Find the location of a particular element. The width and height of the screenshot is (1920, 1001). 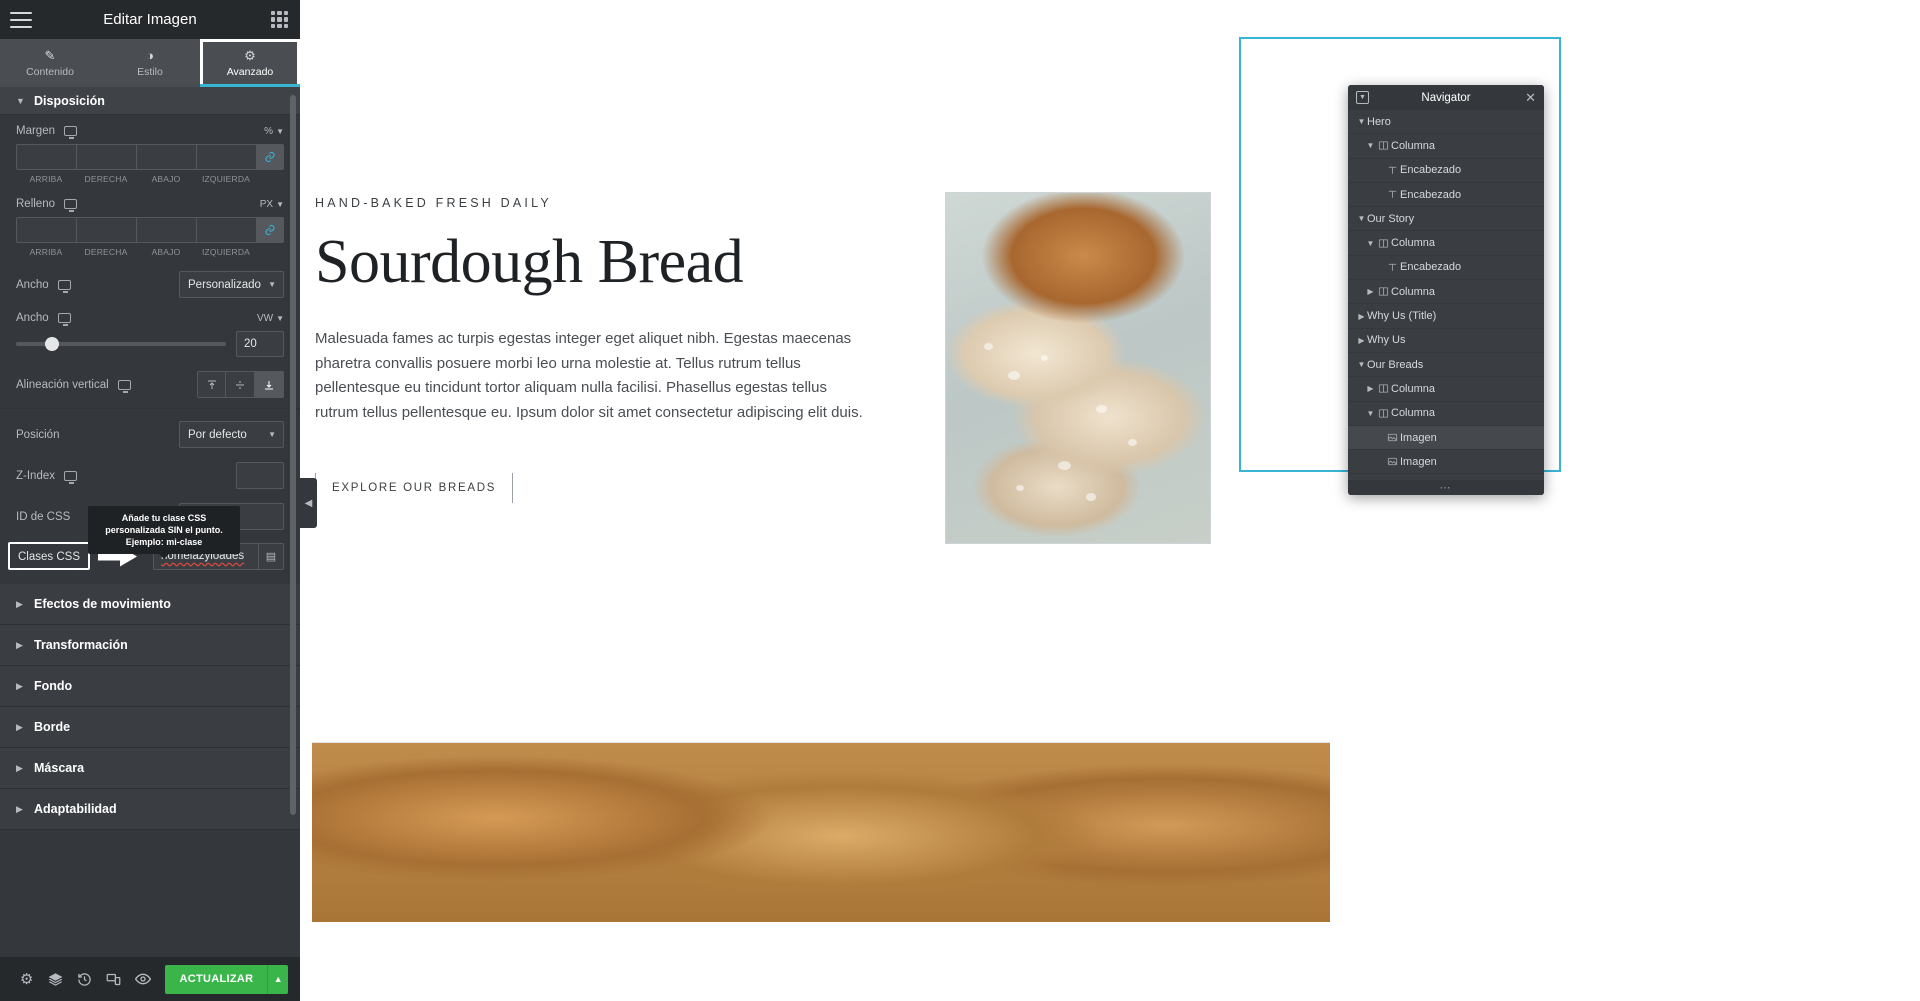

posicion-value: Por defecto is located at coordinates (217, 434).